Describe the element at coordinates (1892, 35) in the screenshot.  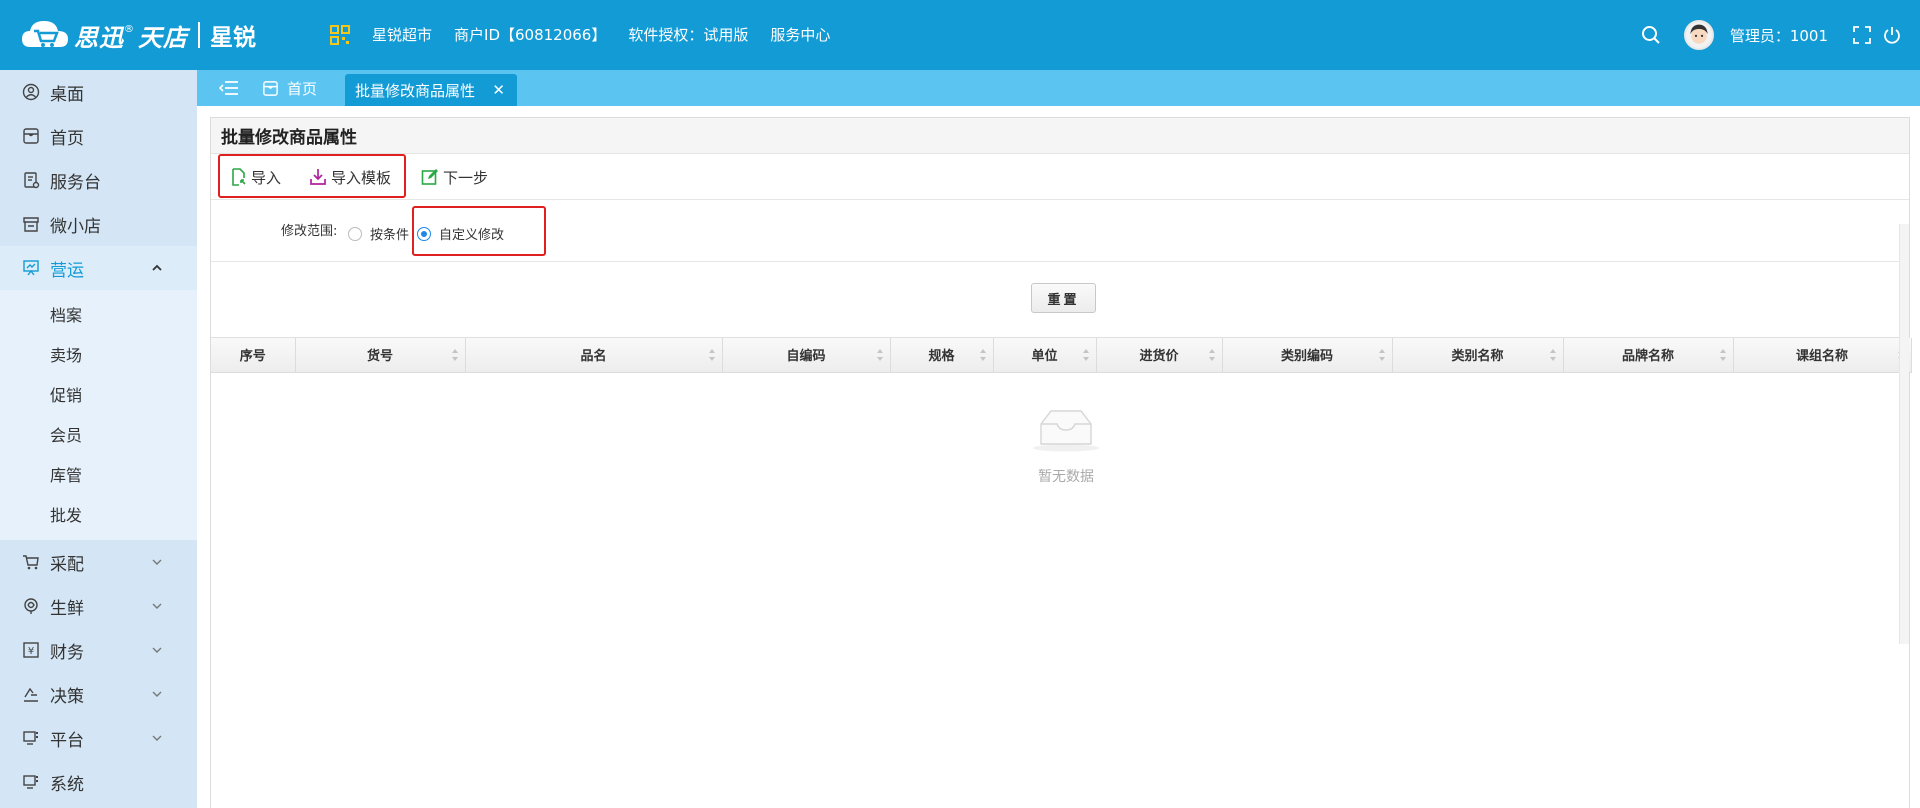
I see `power-icon` at that location.